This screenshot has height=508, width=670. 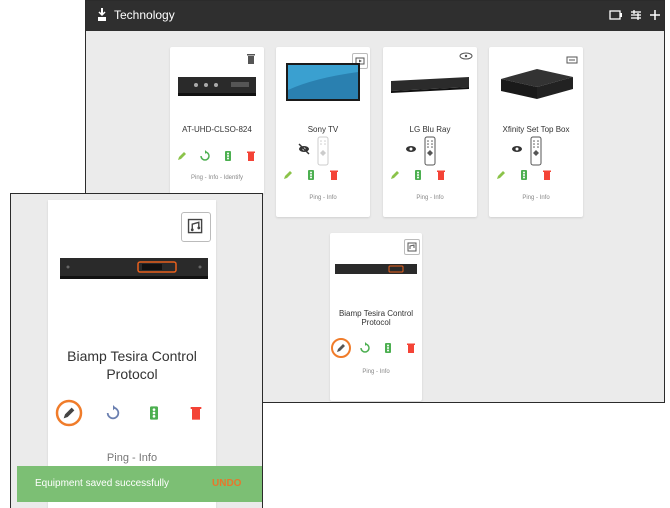 What do you see at coordinates (636, 15) in the screenshot?
I see `filter-icon` at bounding box center [636, 15].